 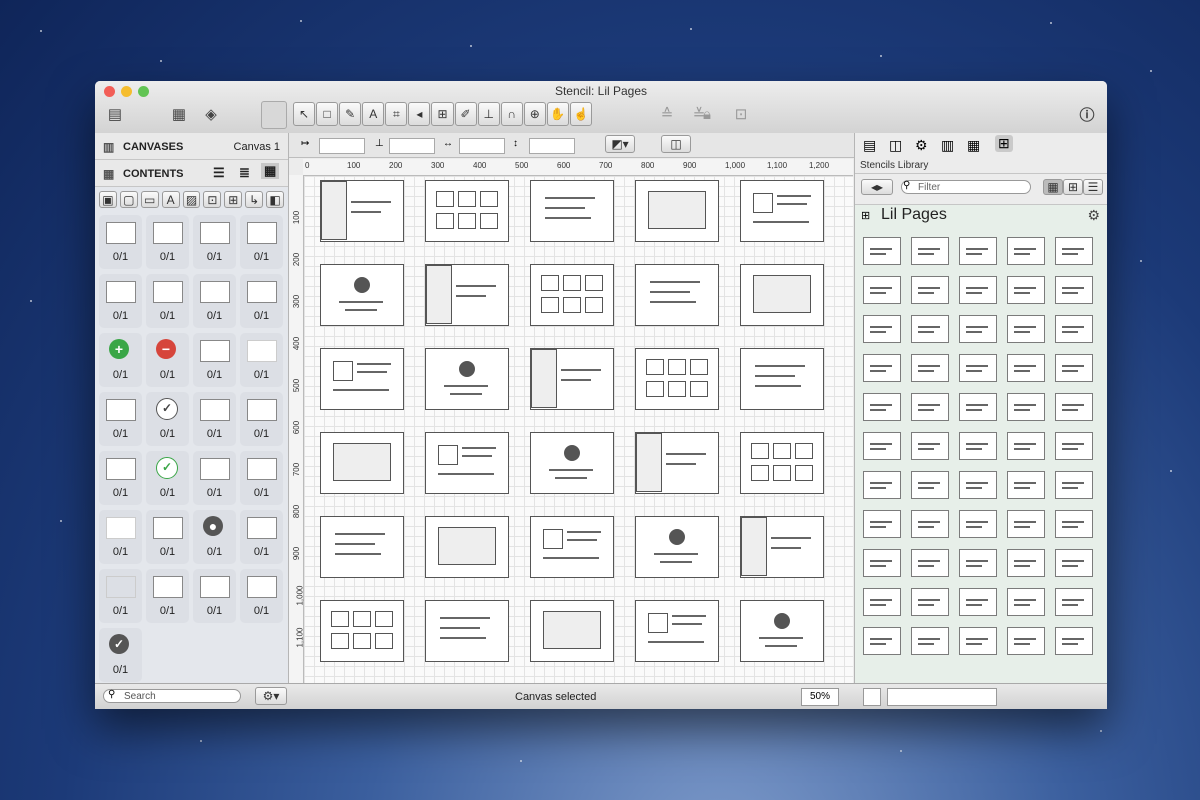 What do you see at coordinates (877, 187) in the screenshot?
I see `back-forward-icon: ◂▸` at bounding box center [877, 187].